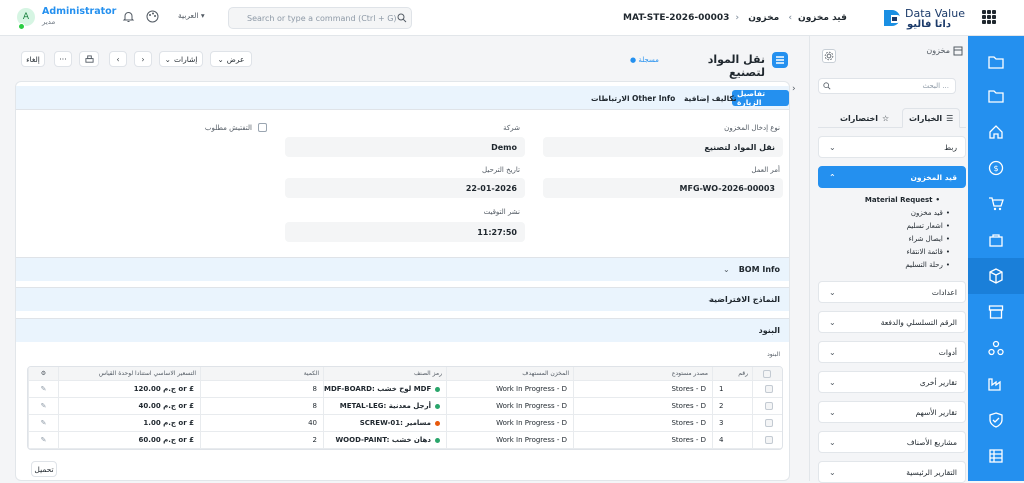  I want to click on sidebar-group-settings: اعدادات ⌄, so click(892, 292).